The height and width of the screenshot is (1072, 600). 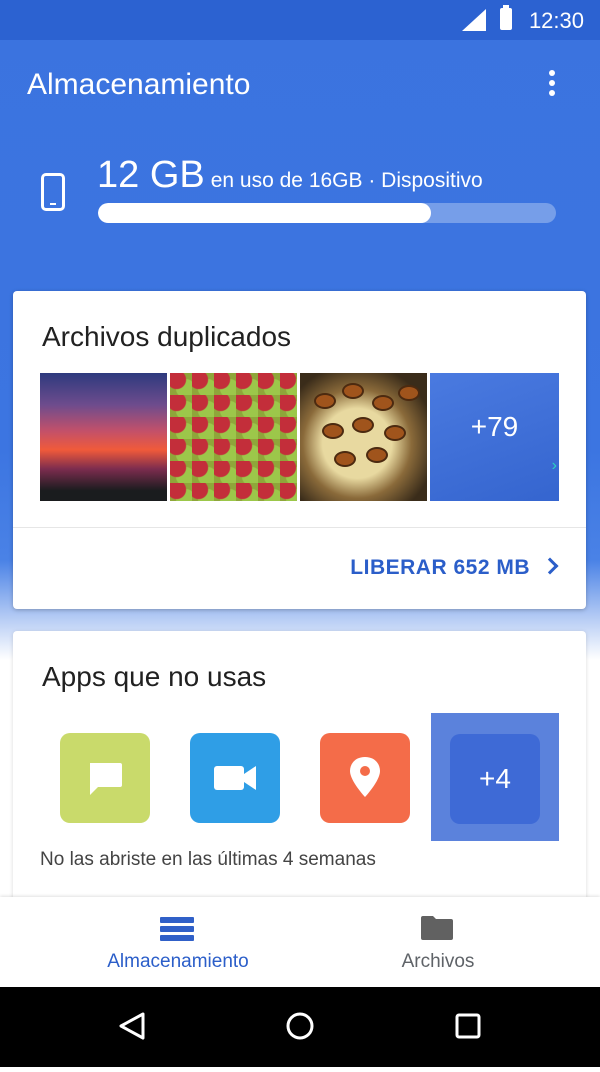 I want to click on storage-progress-bar, so click(x=327, y=213).